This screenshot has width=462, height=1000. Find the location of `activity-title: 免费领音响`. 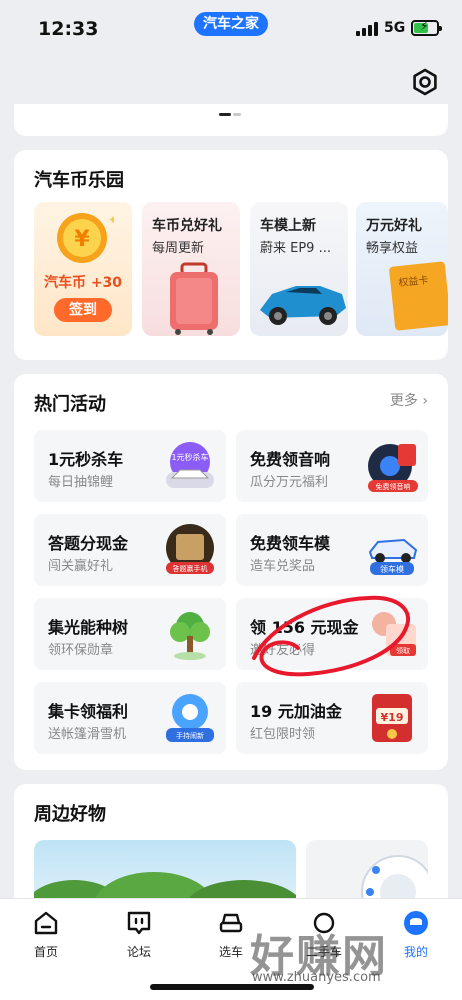

activity-title: 免费领音响 is located at coordinates (290, 459).